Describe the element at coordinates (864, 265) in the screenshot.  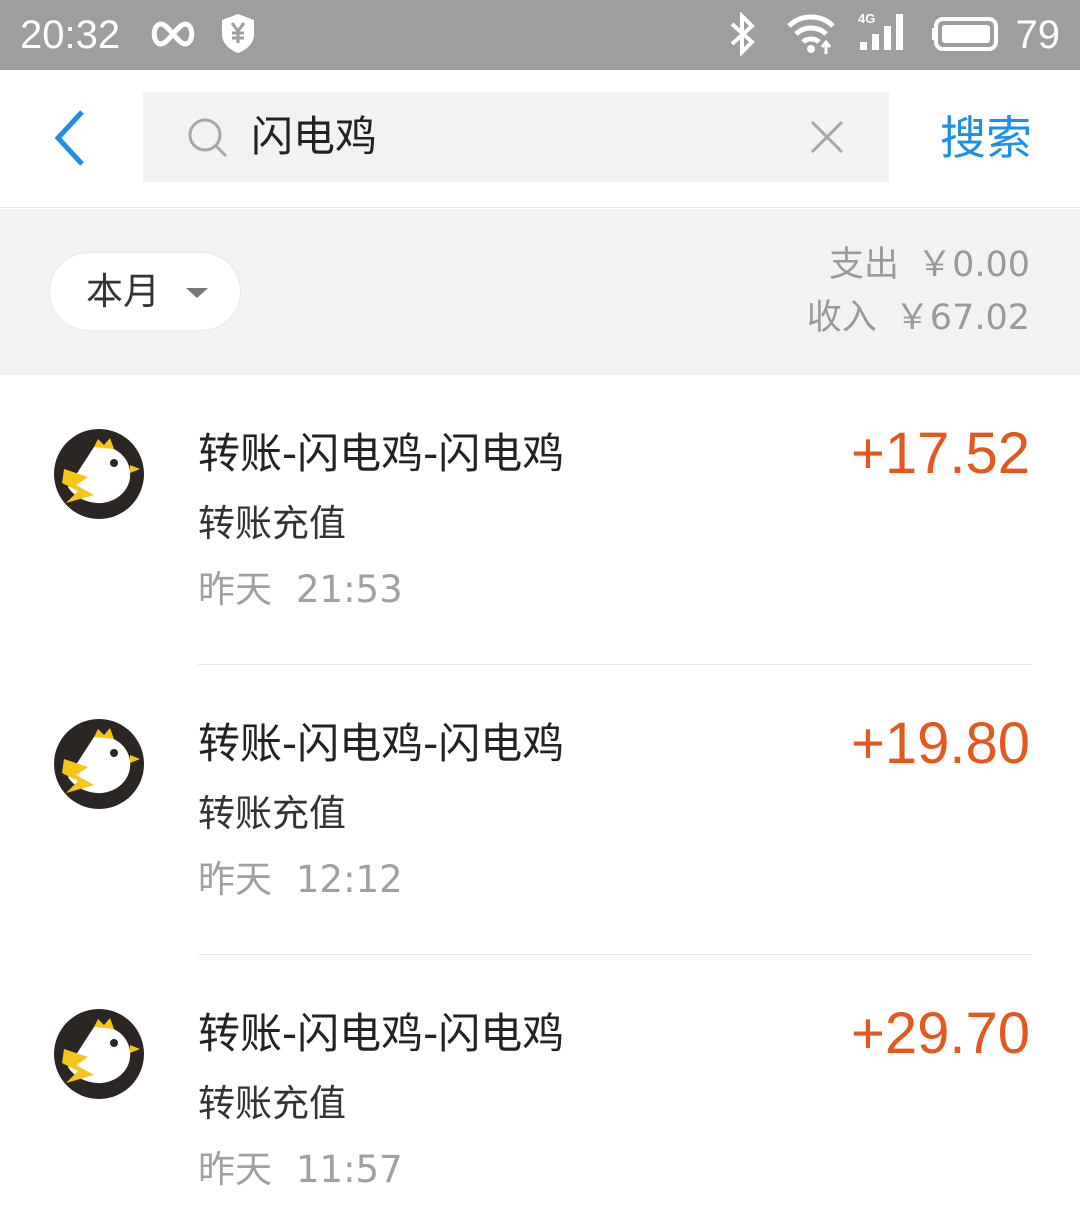
I see `expense-label: 支出` at that location.